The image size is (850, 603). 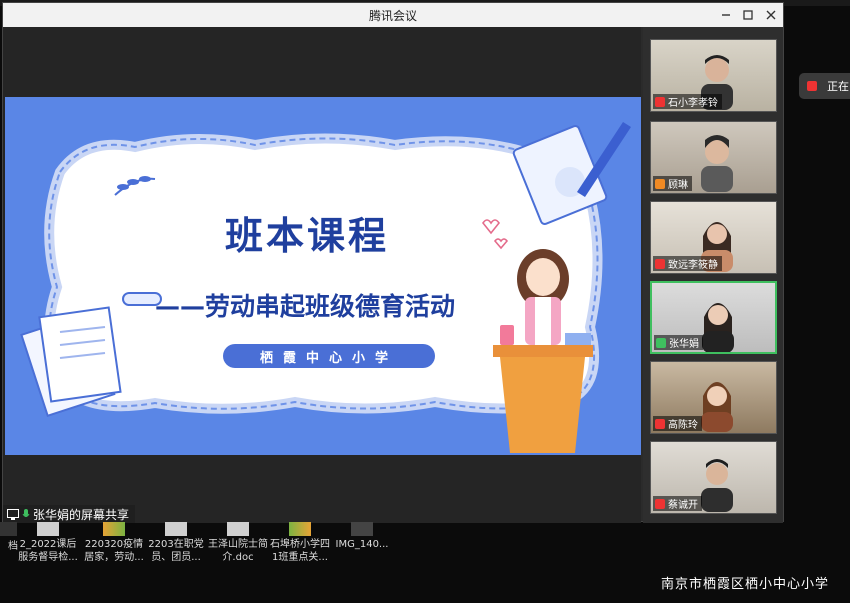 I want to click on file-label: 介.doc, so click(x=238, y=557).